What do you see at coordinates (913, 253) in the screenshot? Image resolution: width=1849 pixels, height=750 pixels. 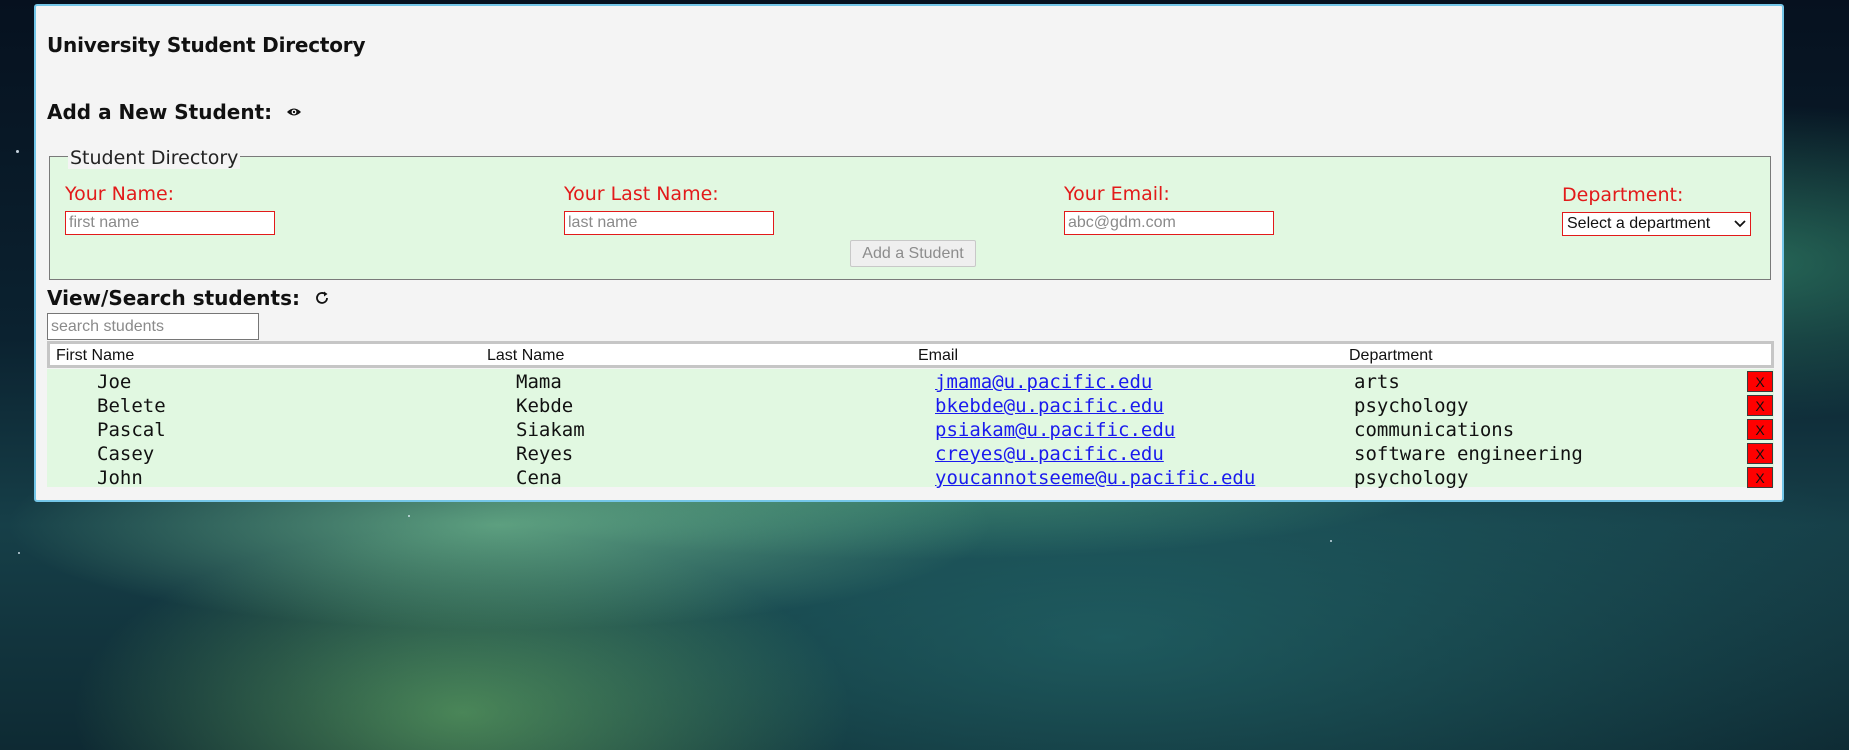 I see `add-student-button: Add a Student` at bounding box center [913, 253].